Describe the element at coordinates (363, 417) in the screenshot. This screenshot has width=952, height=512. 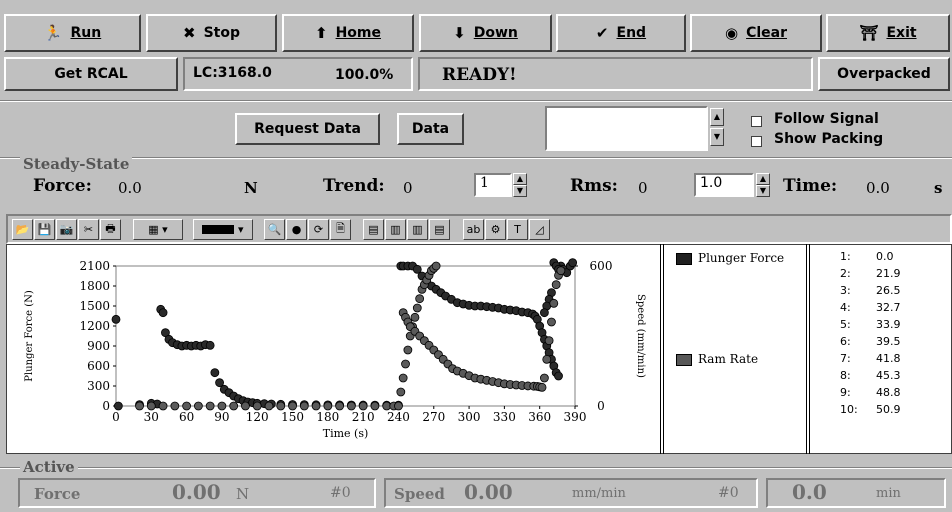
I see `x-tick-label: 210` at that location.